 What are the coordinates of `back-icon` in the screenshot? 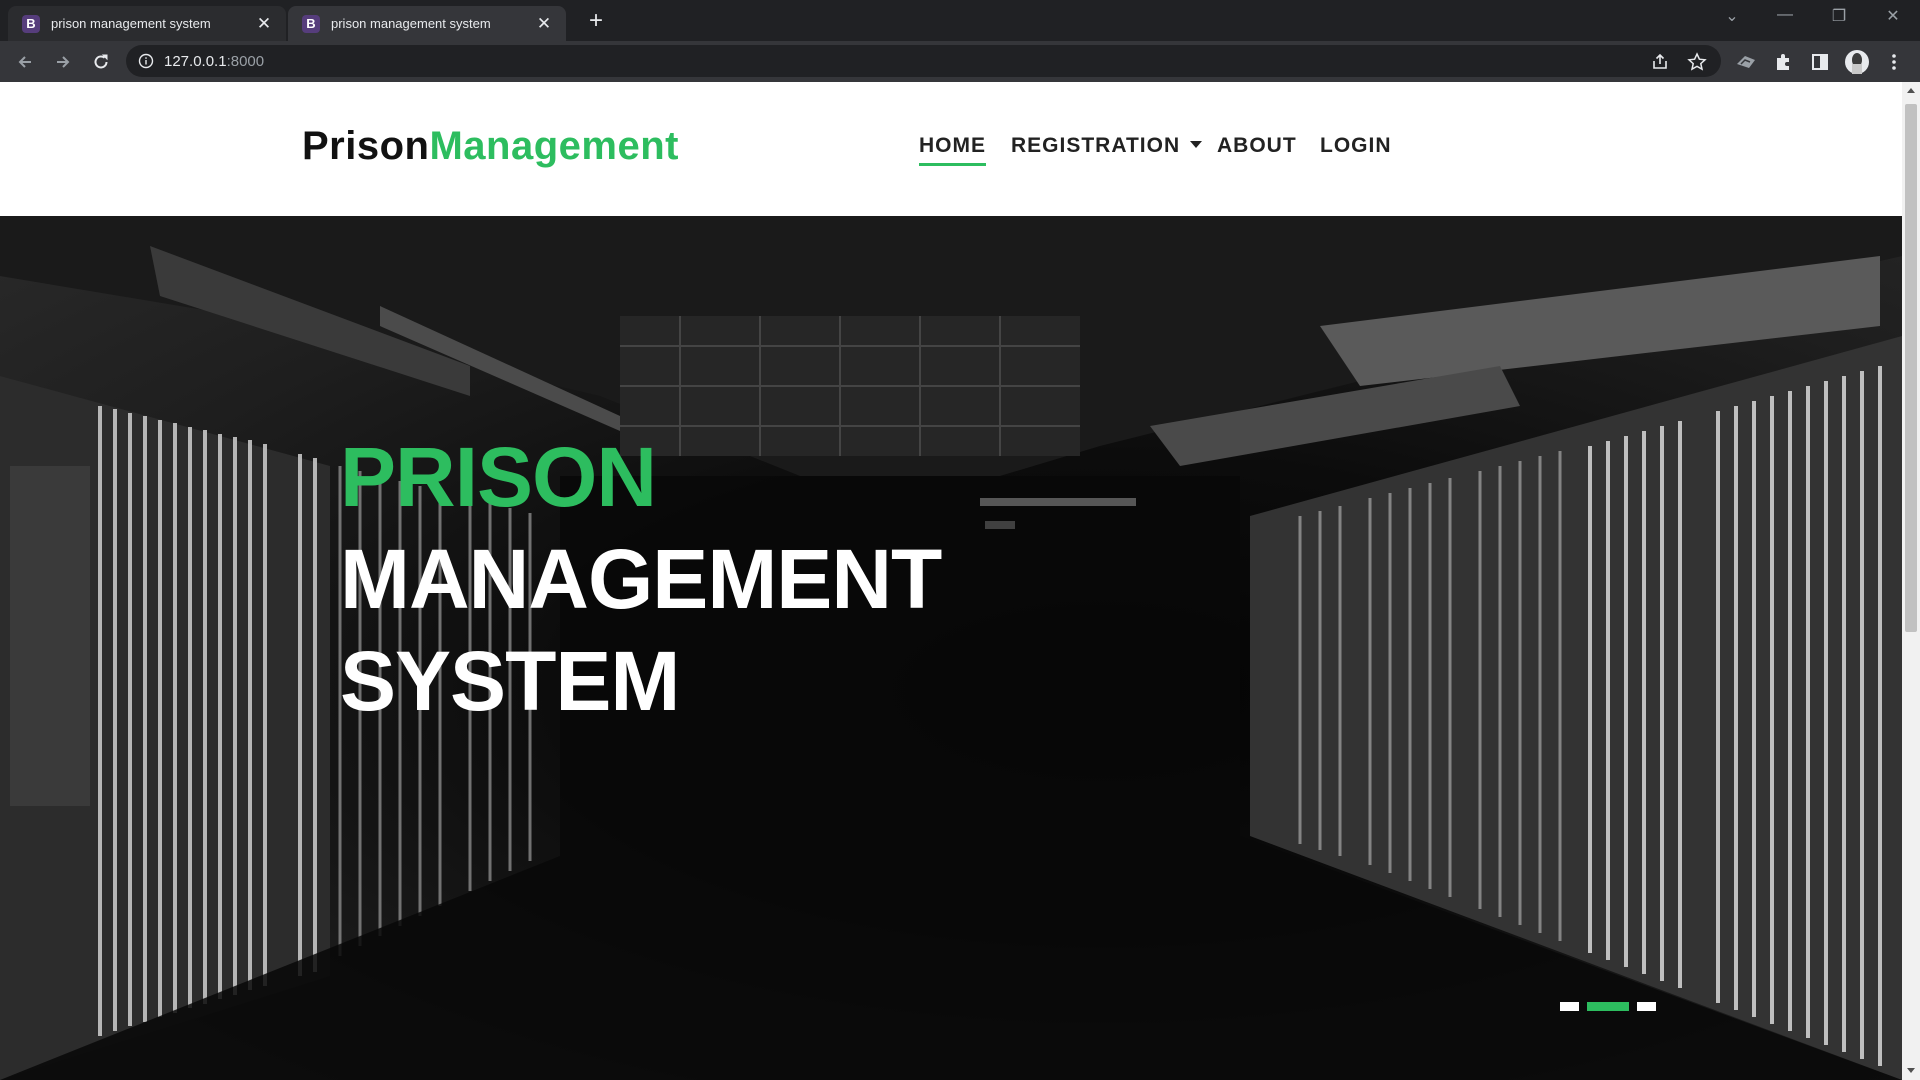 It's located at (25, 62).